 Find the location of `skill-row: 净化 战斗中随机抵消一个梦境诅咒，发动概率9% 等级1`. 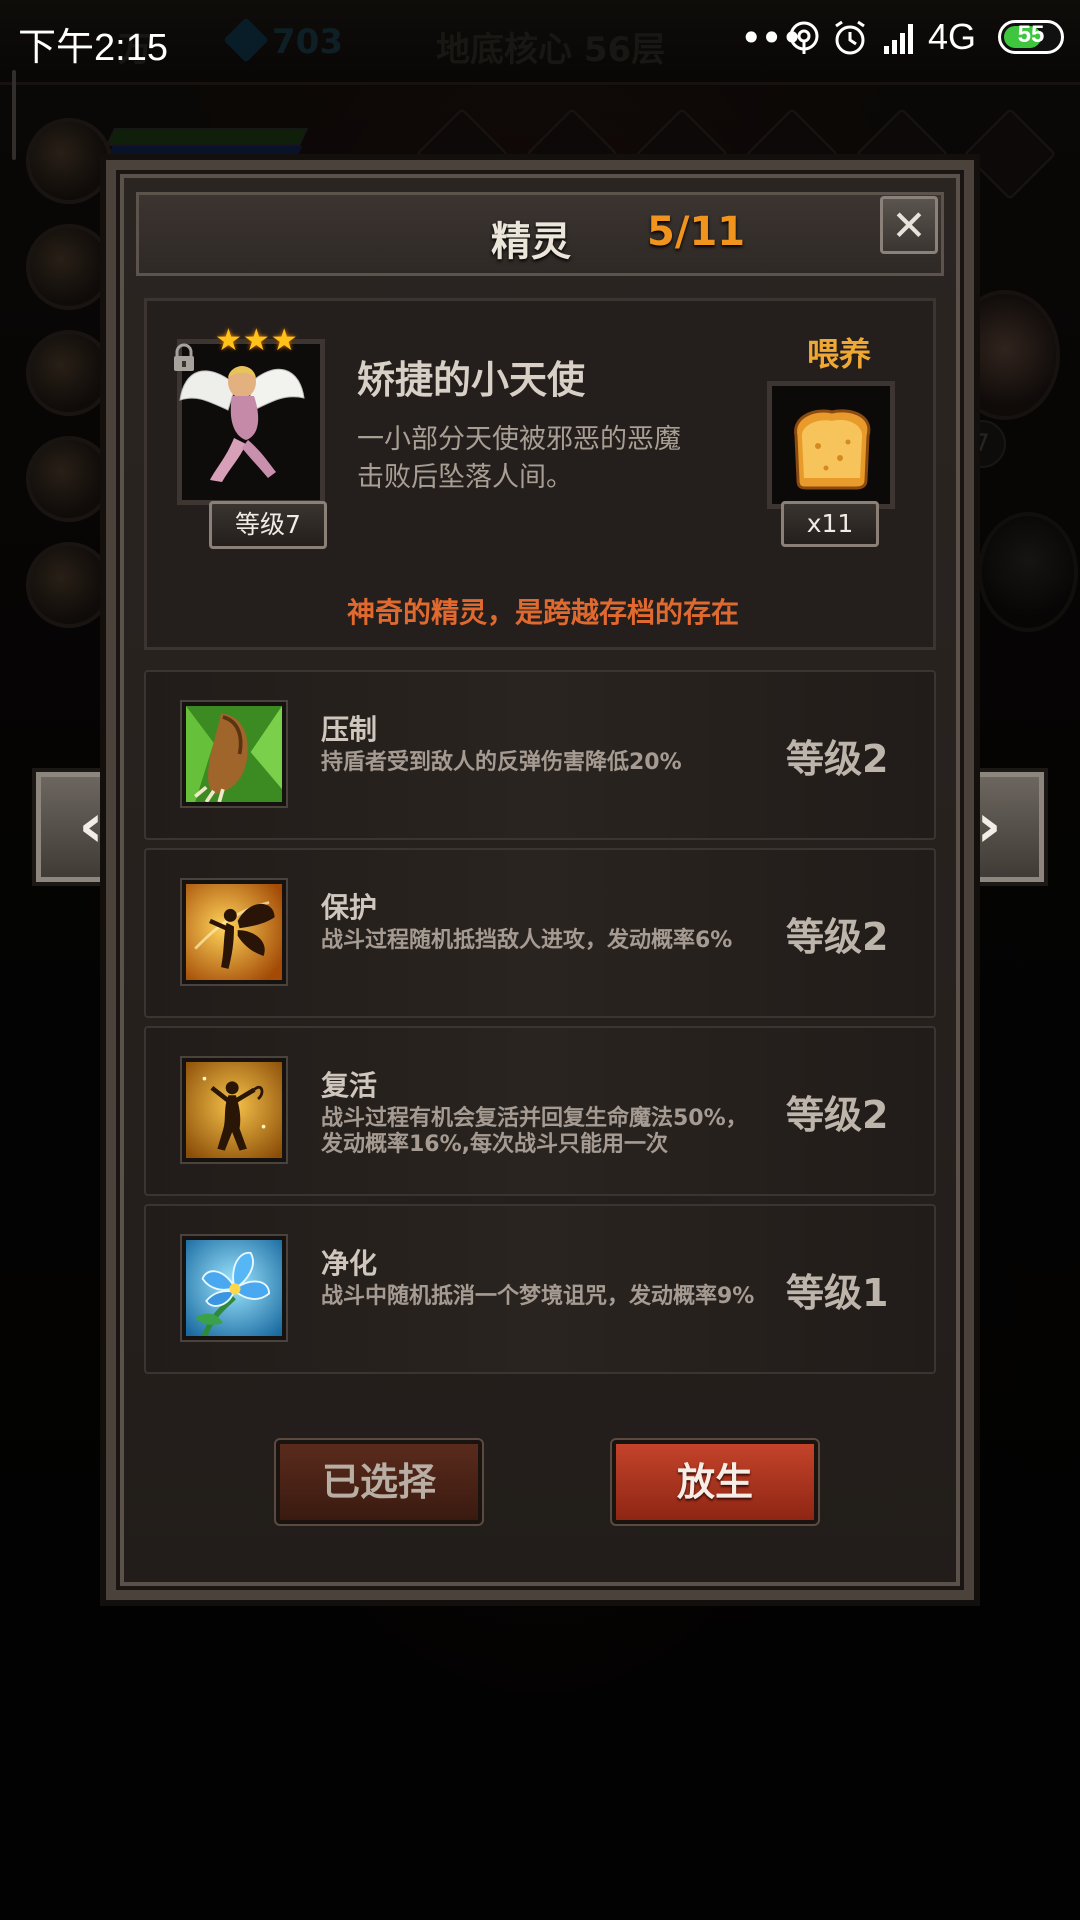

skill-row: 净化 战斗中随机抵消一个梦境诅咒，发动概率9% 等级1 is located at coordinates (540, 1289).